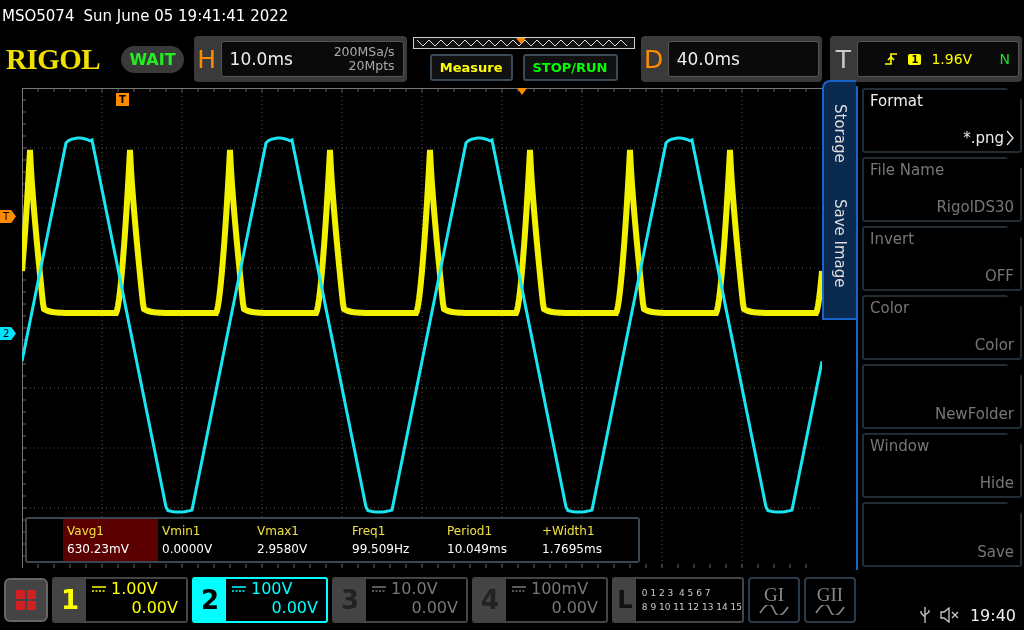 This screenshot has height=630, width=1024. What do you see at coordinates (983, 138) in the screenshot?
I see `softkey-value: *.png` at bounding box center [983, 138].